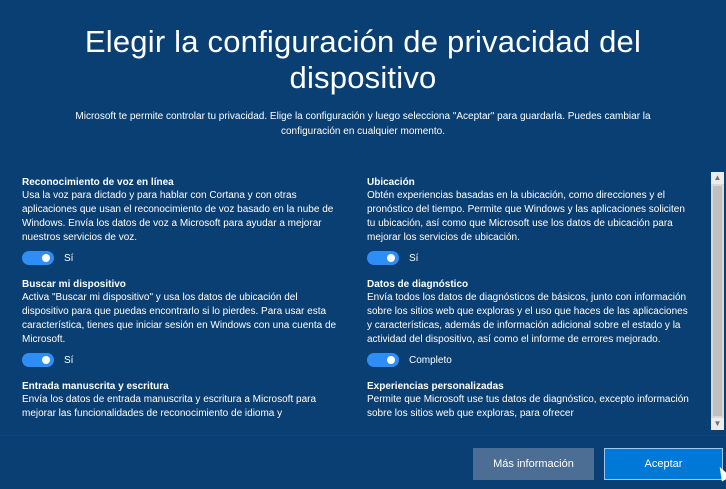 This screenshot has width=726, height=489. Describe the element at coordinates (95, 386) in the screenshot. I see `setting-title: Entrada manuscrita y escritura` at that location.